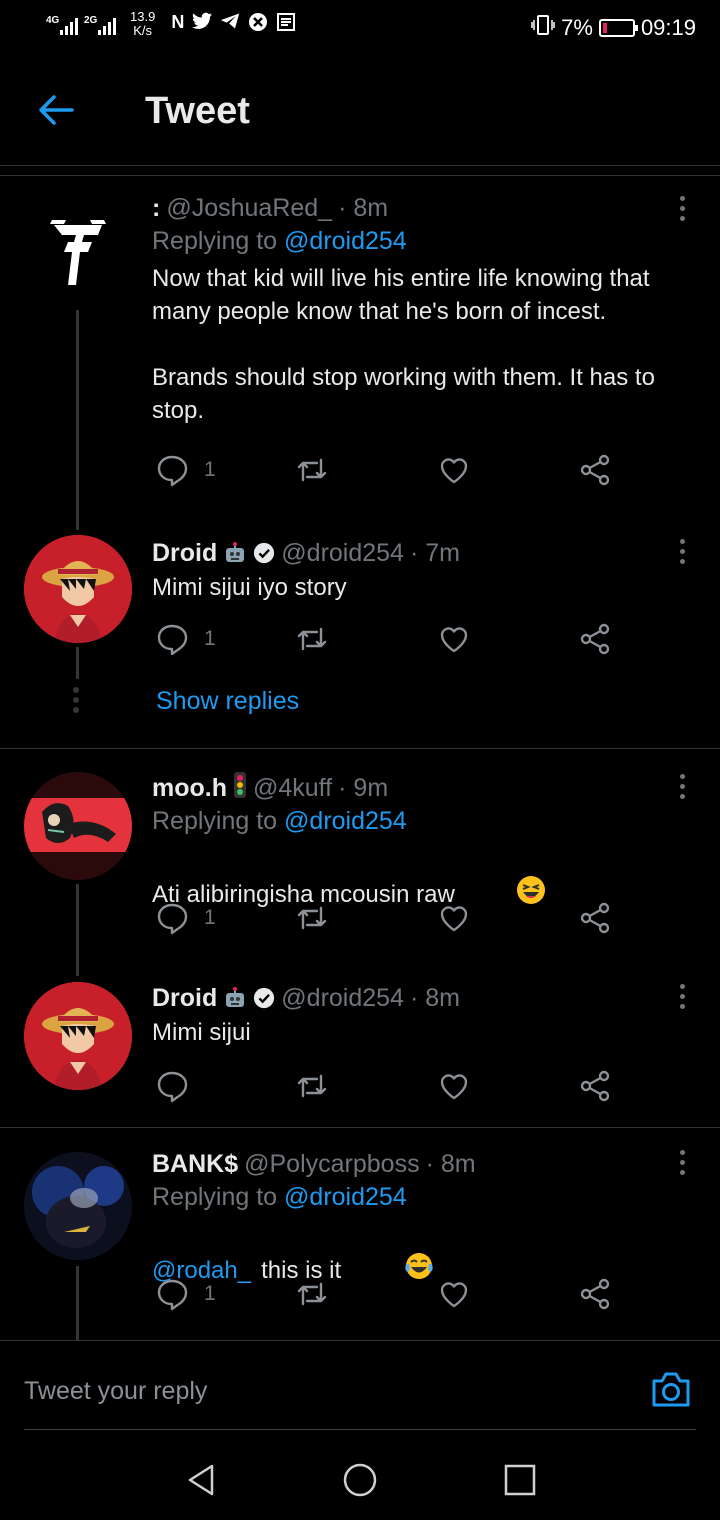  I want to click on user-handle: @JoshuaRed_, so click(249, 208).